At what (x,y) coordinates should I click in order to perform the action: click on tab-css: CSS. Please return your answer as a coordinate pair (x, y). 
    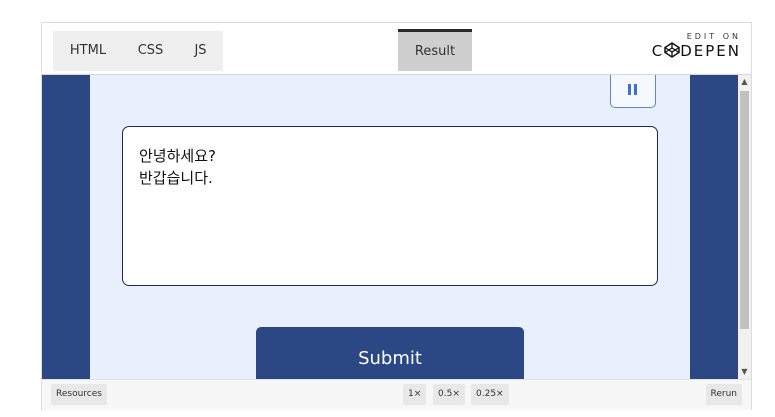
    Looking at the image, I should click on (150, 51).